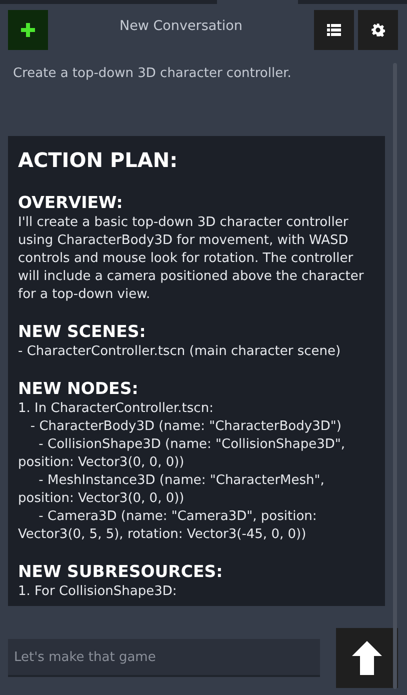 Image resolution: width=407 pixels, height=695 pixels. Describe the element at coordinates (98, 592) in the screenshot. I see `plan-text: 1. For CollisionShape3D:` at that location.